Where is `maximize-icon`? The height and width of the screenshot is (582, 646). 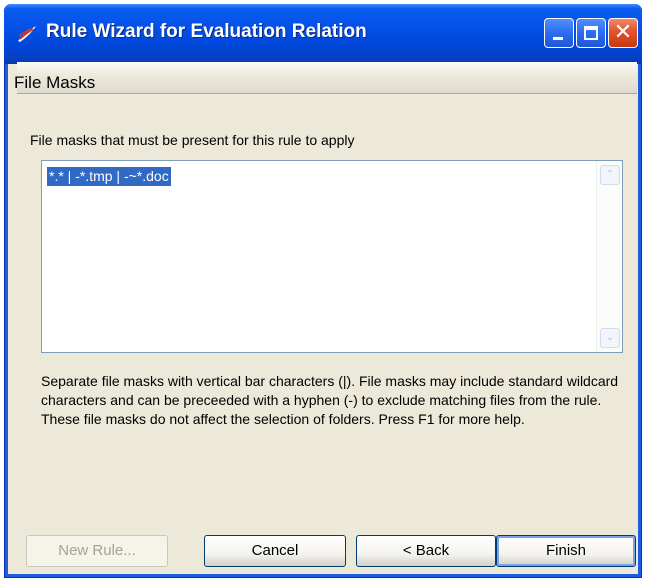 maximize-icon is located at coordinates (591, 33).